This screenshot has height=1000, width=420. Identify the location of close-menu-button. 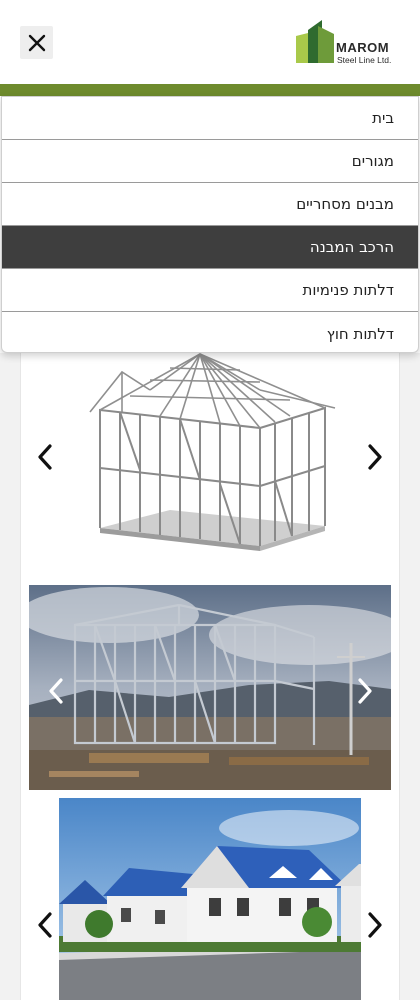
(36, 42).